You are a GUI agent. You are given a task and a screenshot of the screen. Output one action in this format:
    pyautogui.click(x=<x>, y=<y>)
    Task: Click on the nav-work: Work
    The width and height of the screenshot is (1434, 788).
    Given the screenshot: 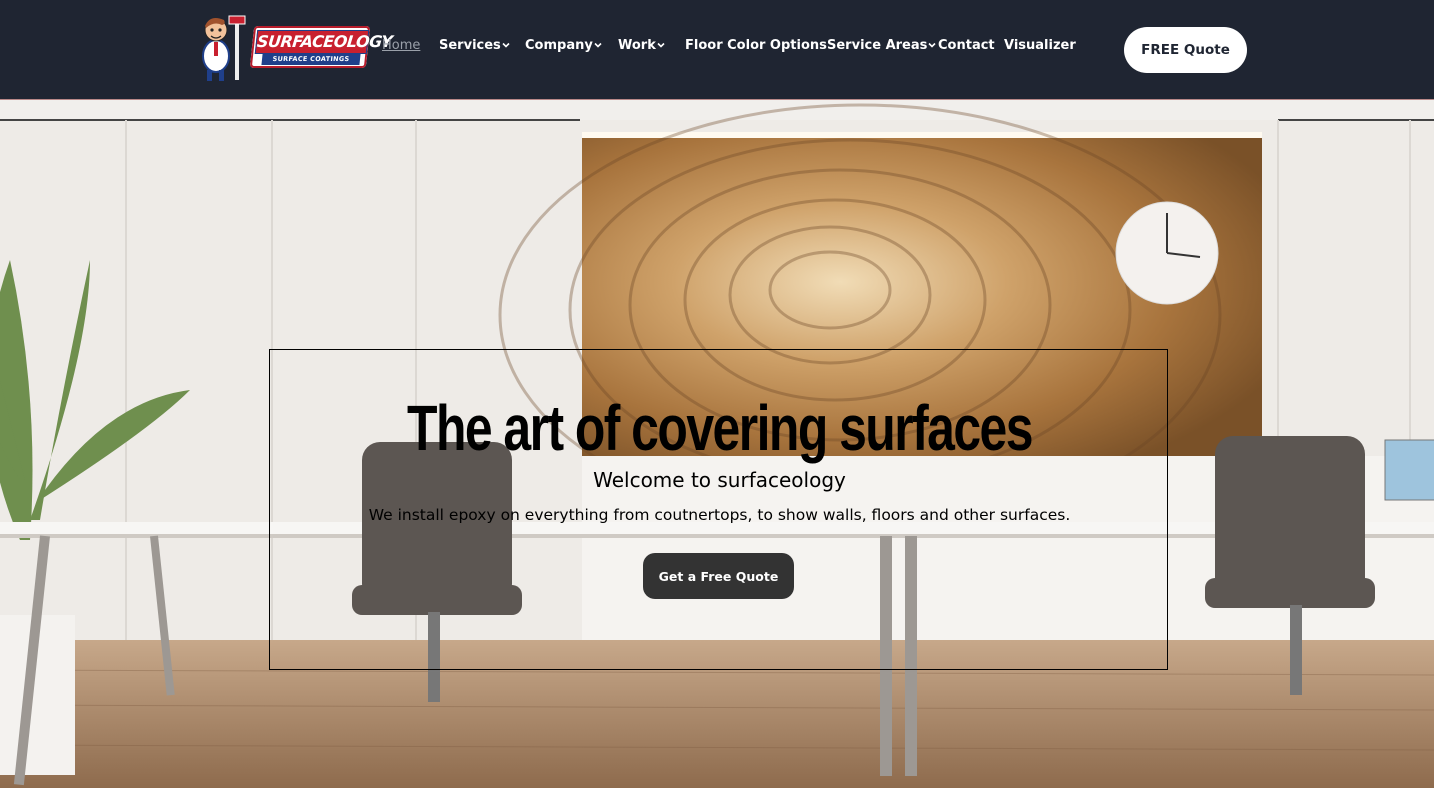 What is the action you would take?
    pyautogui.click(x=642, y=45)
    